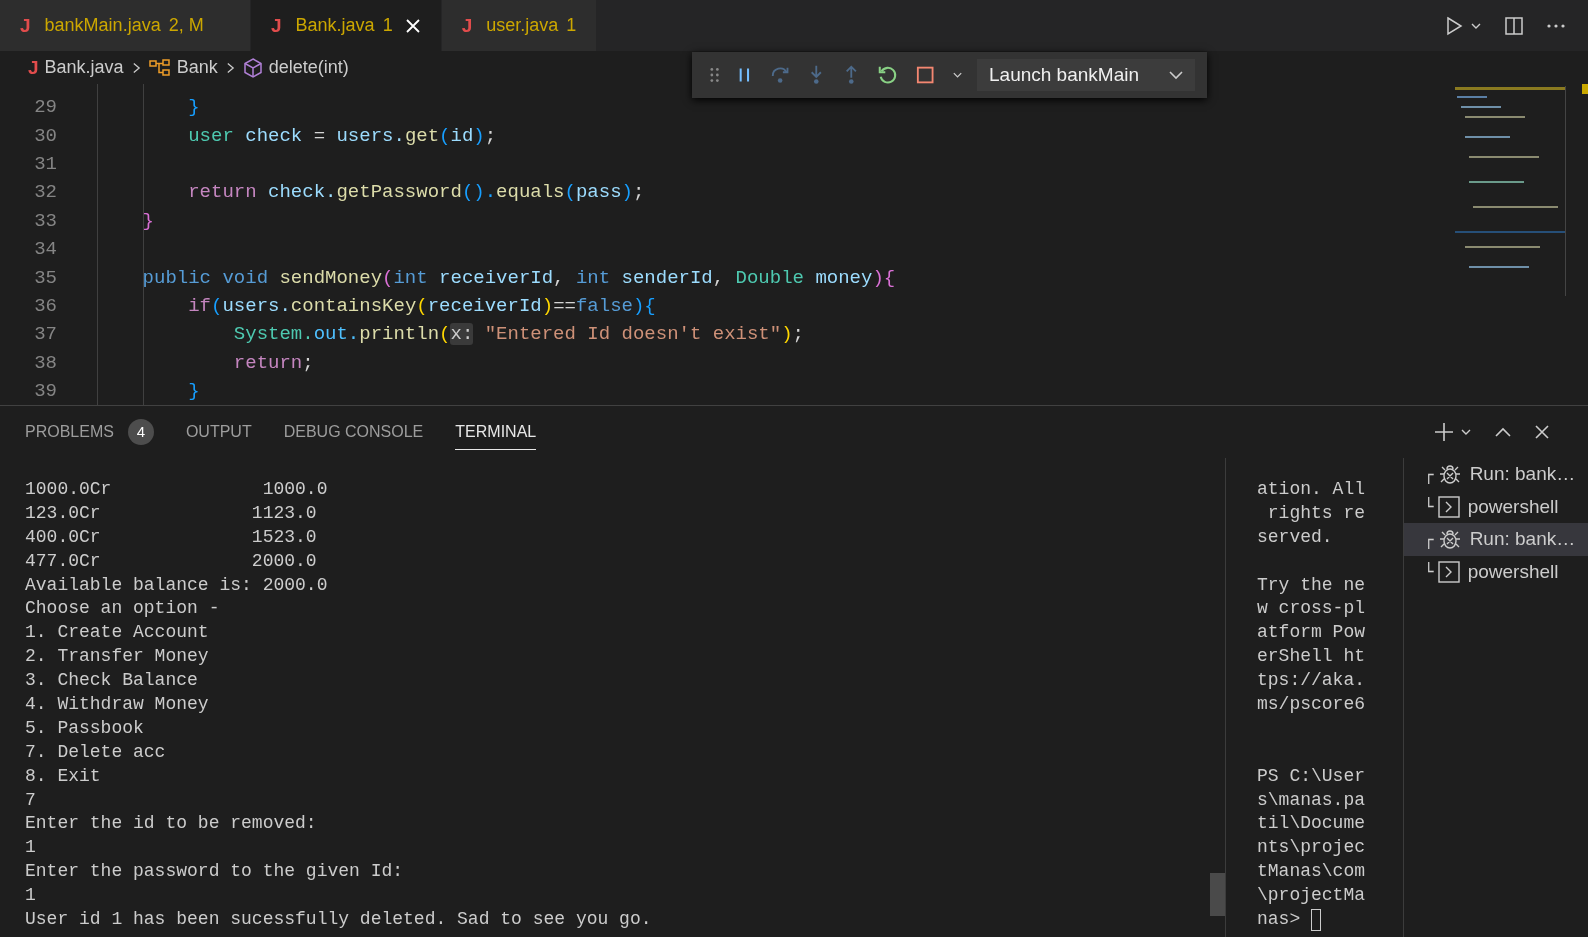  What do you see at coordinates (84, 67) in the screenshot?
I see `breadcrumb-item: Bank.java` at bounding box center [84, 67].